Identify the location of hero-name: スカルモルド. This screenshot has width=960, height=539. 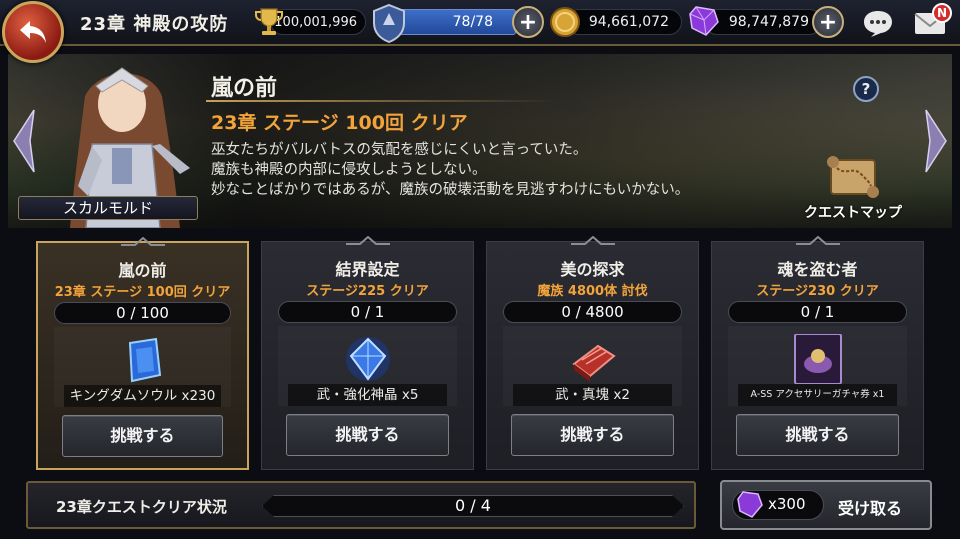
(108, 208).